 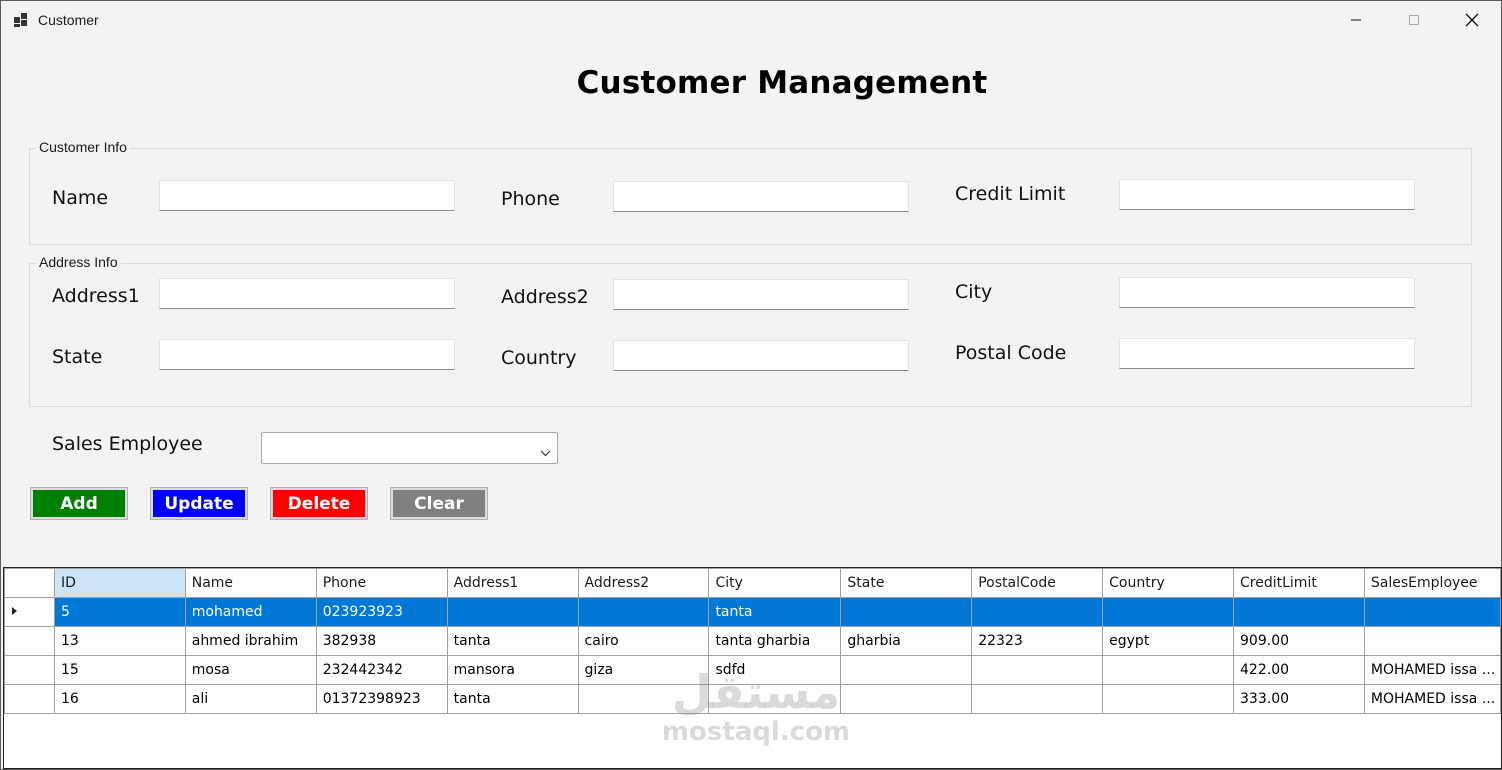 I want to click on address2-label: Address2, so click(x=545, y=297).